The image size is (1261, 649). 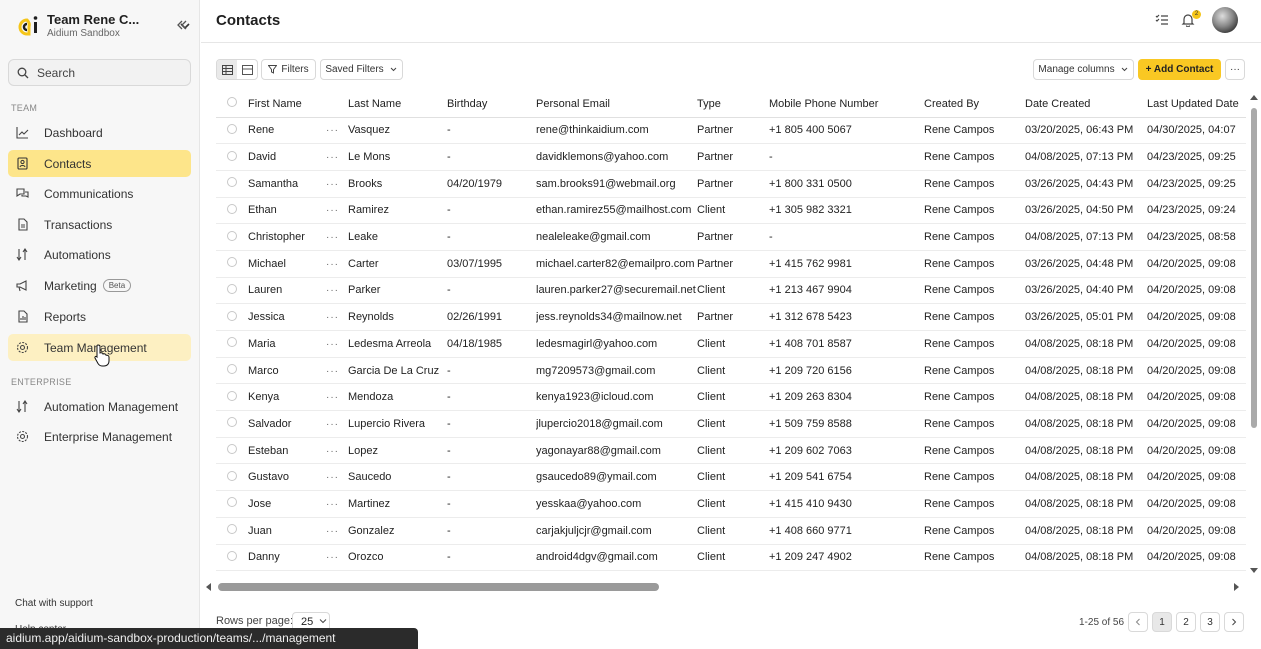 What do you see at coordinates (1234, 622) in the screenshot?
I see `next-page-button` at bounding box center [1234, 622].